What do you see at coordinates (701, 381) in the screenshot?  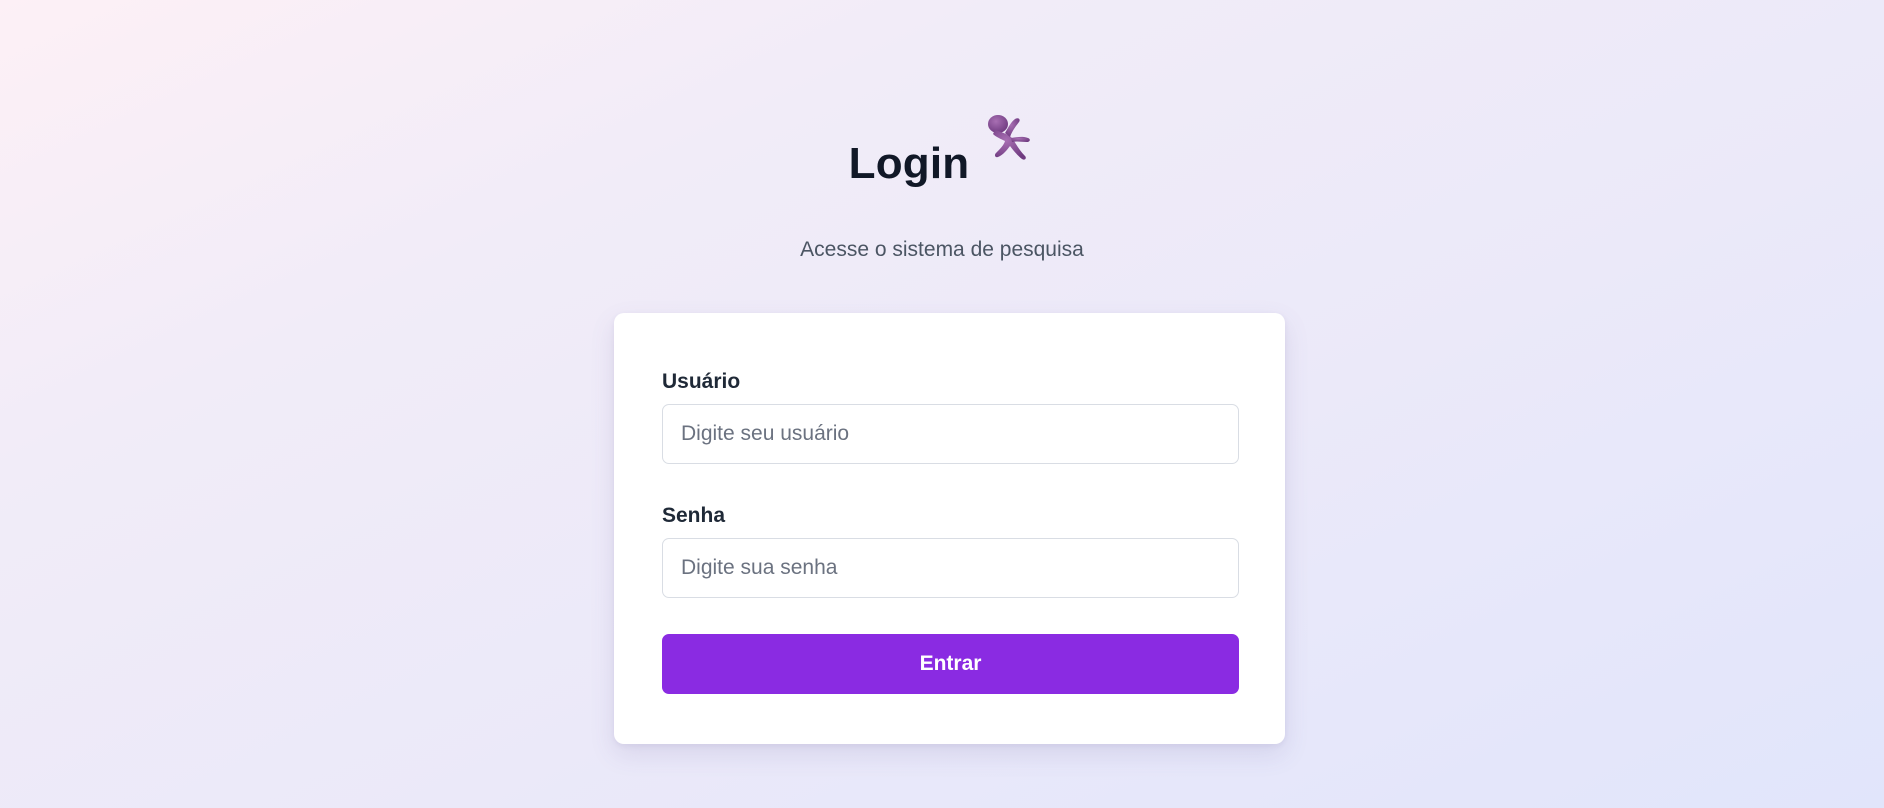 I see `username-label: Usuário` at bounding box center [701, 381].